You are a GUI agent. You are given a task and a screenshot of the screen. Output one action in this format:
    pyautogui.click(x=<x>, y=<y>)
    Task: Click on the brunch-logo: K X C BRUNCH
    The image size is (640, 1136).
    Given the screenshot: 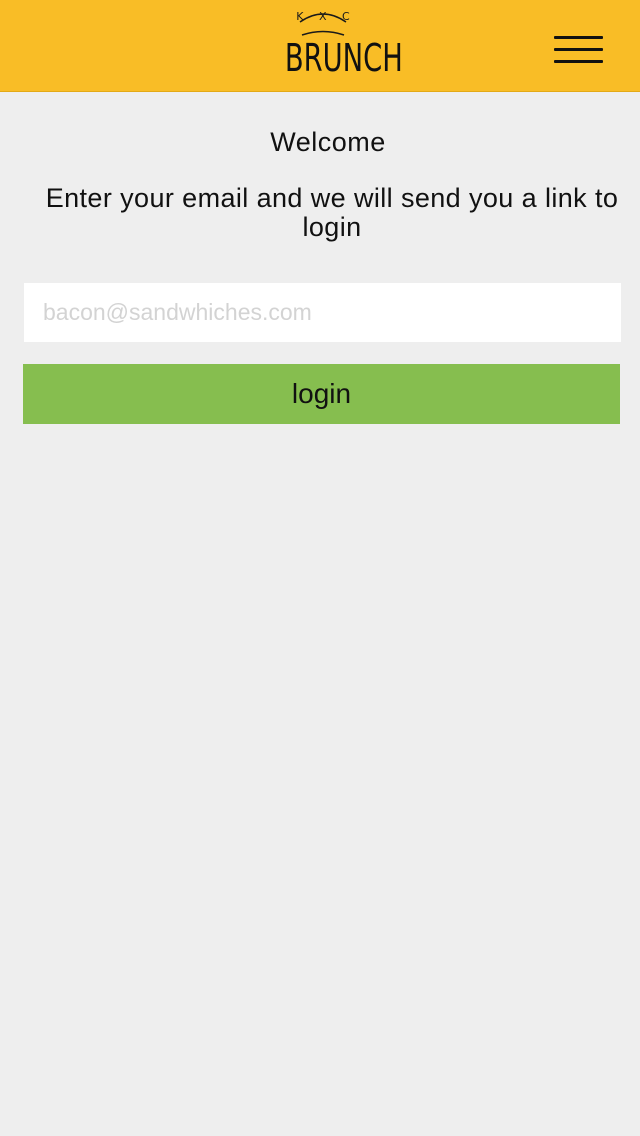 What is the action you would take?
    pyautogui.click(x=336, y=46)
    